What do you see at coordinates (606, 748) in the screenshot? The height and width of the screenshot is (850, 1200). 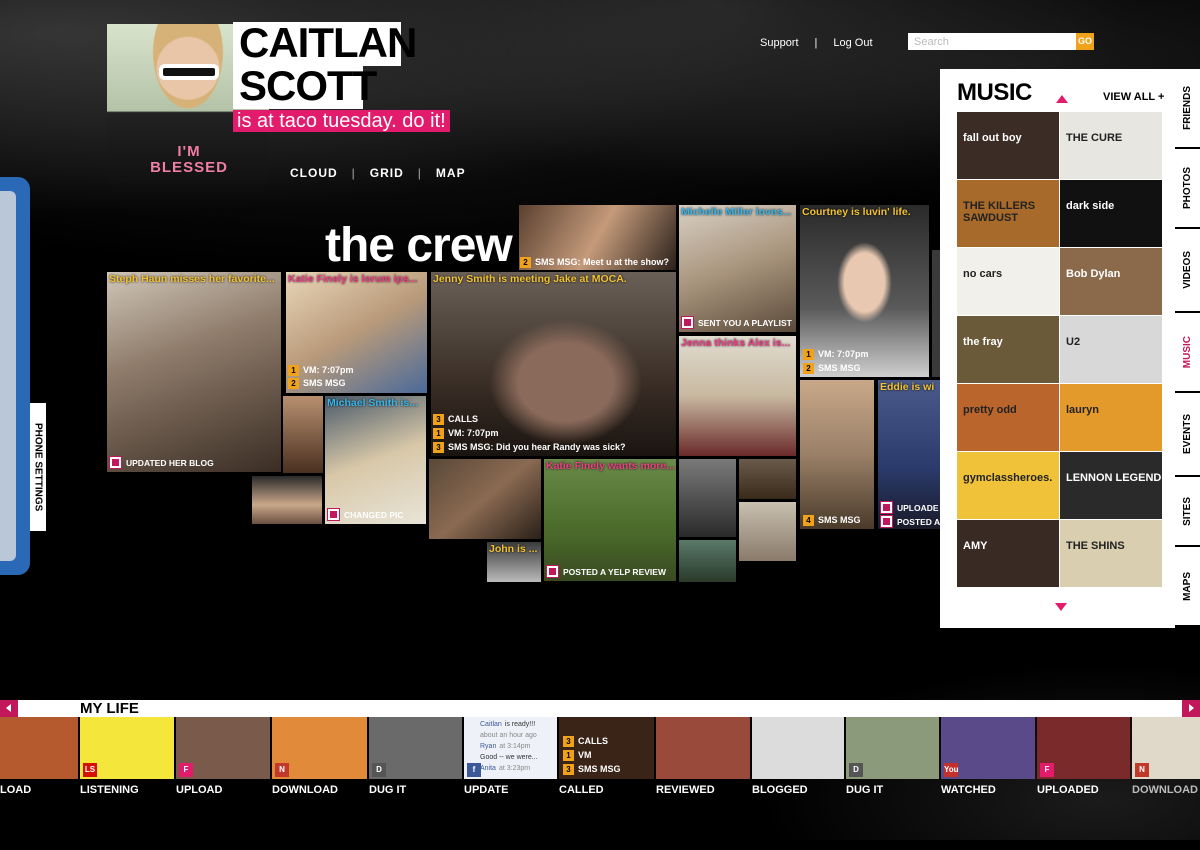 I see `my-life-item: 3 CALLS 1 VM 3 SMS MSG` at bounding box center [606, 748].